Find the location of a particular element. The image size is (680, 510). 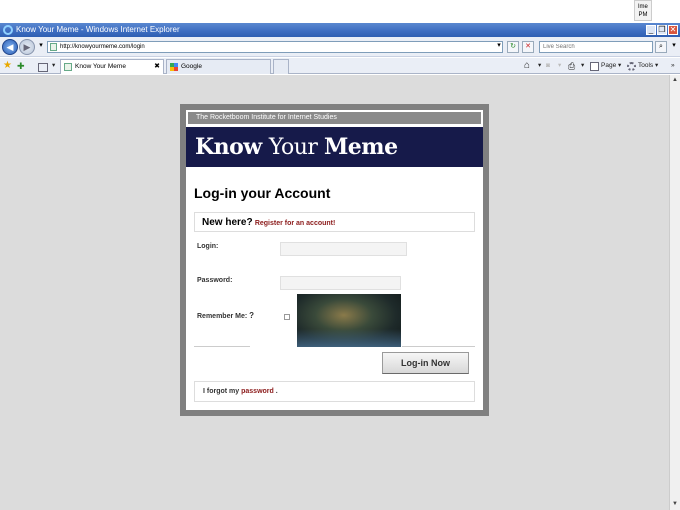

add-favorite-icon: ✚ is located at coordinates (21, 66).